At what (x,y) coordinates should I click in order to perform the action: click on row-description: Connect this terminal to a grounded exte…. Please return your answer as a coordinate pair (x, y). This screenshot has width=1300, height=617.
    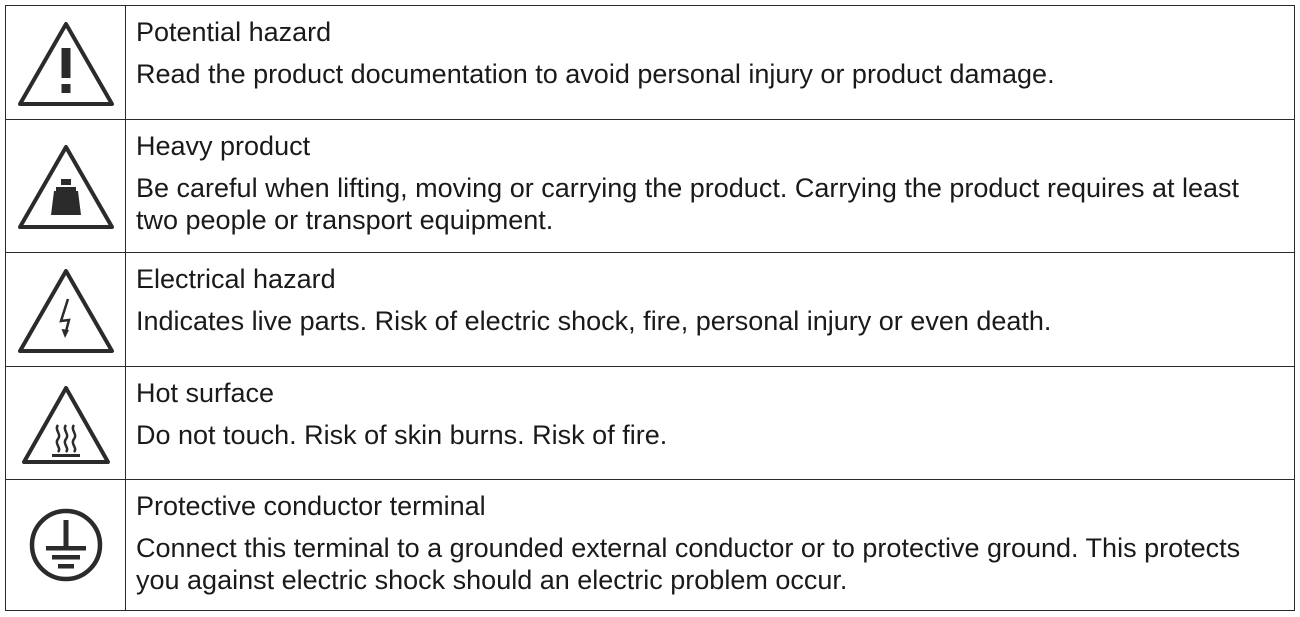
    Looking at the image, I should click on (688, 564).